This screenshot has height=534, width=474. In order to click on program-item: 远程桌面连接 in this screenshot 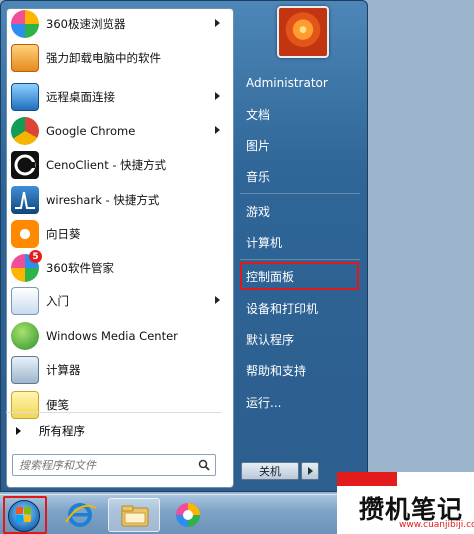, I will do `click(118, 97)`.